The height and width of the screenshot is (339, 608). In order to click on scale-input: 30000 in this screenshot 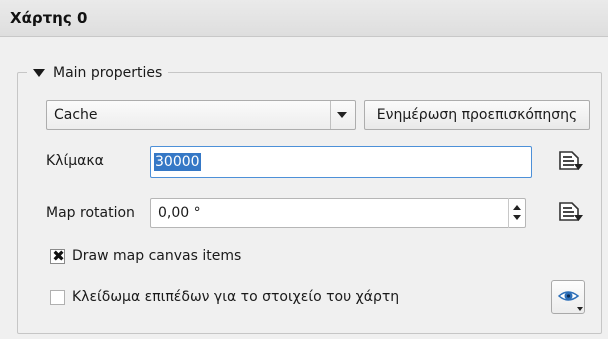, I will do `click(341, 162)`.